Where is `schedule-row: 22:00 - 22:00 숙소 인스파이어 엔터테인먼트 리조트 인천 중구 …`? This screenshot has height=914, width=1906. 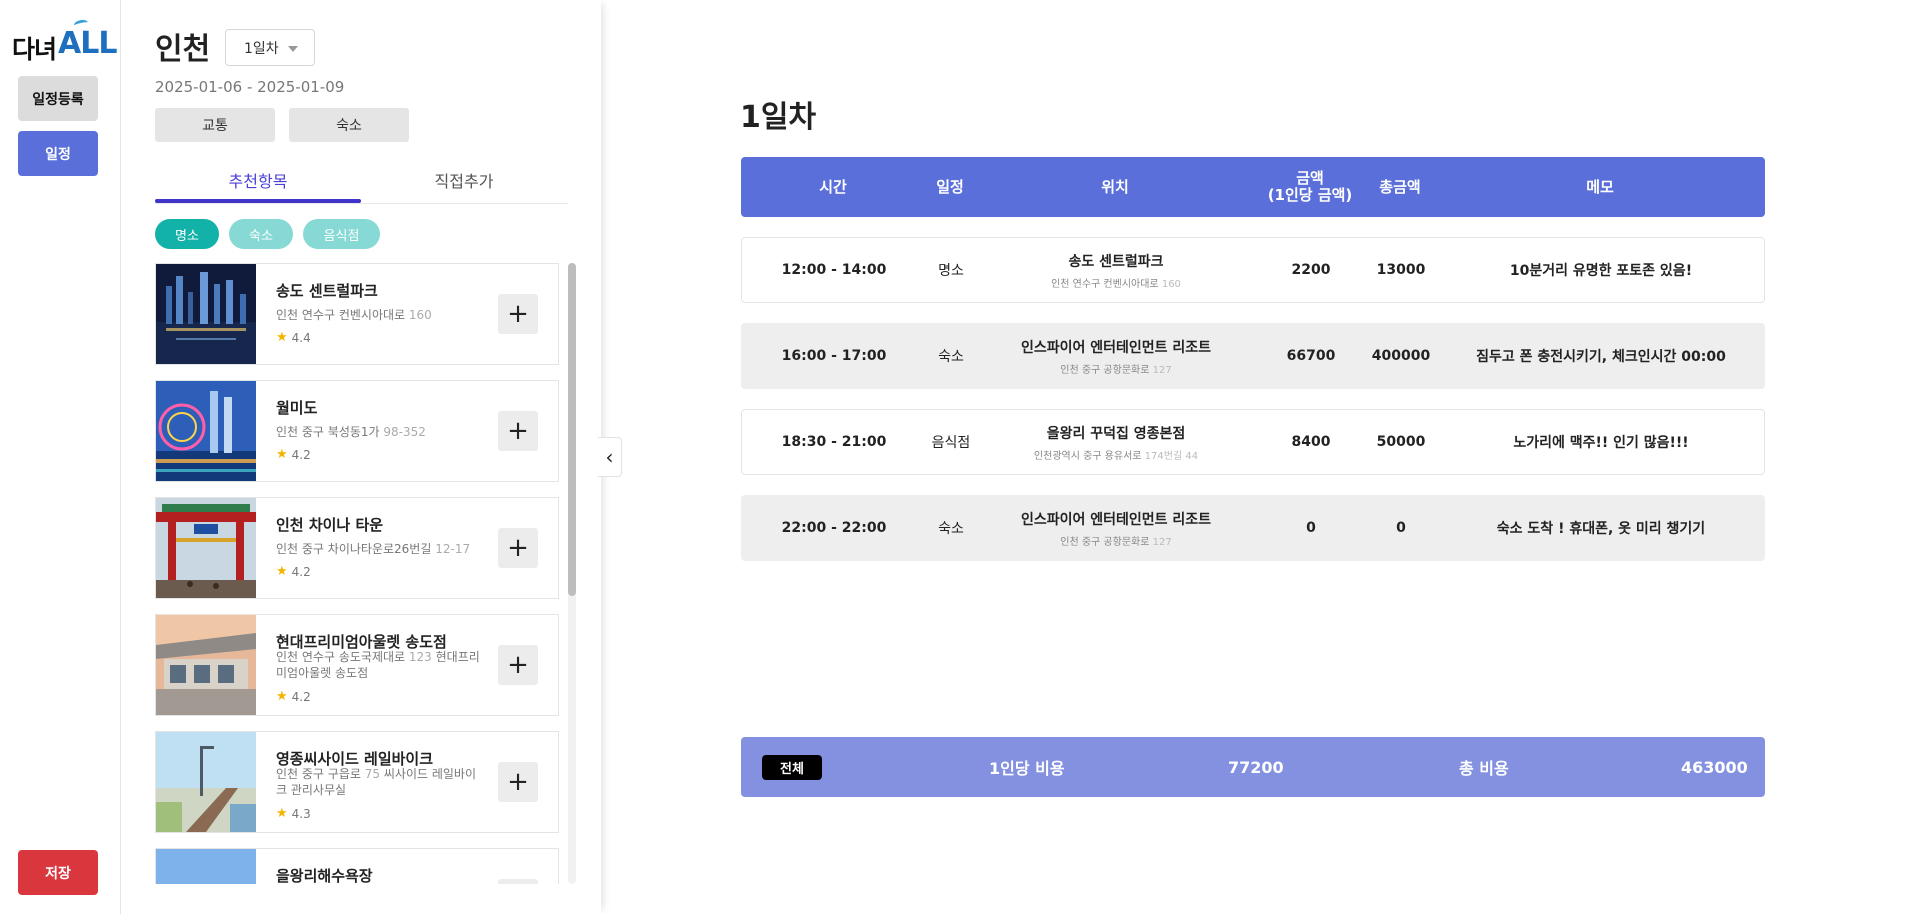
schedule-row: 22:00 - 22:00 숙소 인스파이어 엔터테인먼트 리조트 인천 중구 … is located at coordinates (1253, 528).